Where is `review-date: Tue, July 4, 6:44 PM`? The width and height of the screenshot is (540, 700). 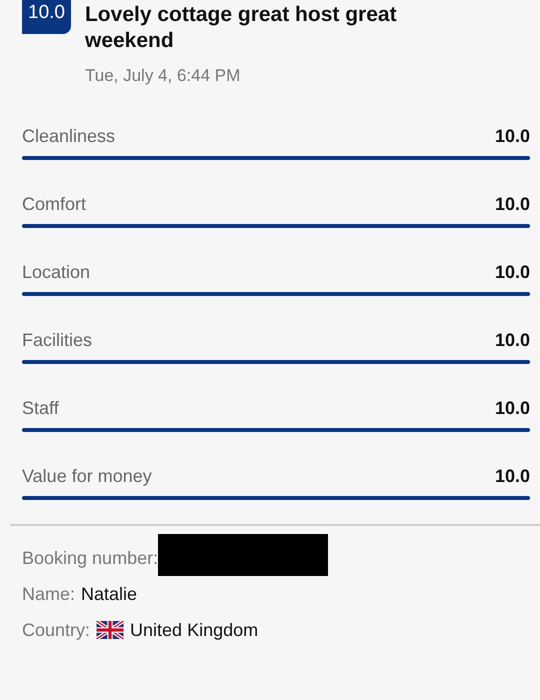
review-date: Tue, July 4, 6:44 PM is located at coordinates (163, 76).